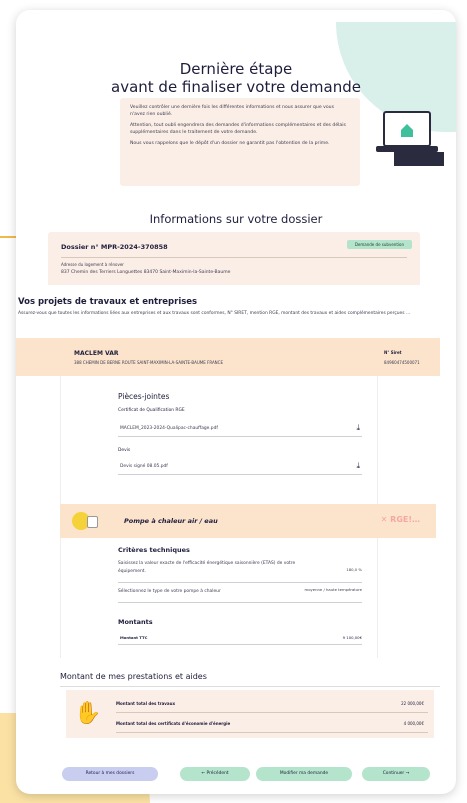  I want to click on amounts-heading: Montants, so click(135, 622).